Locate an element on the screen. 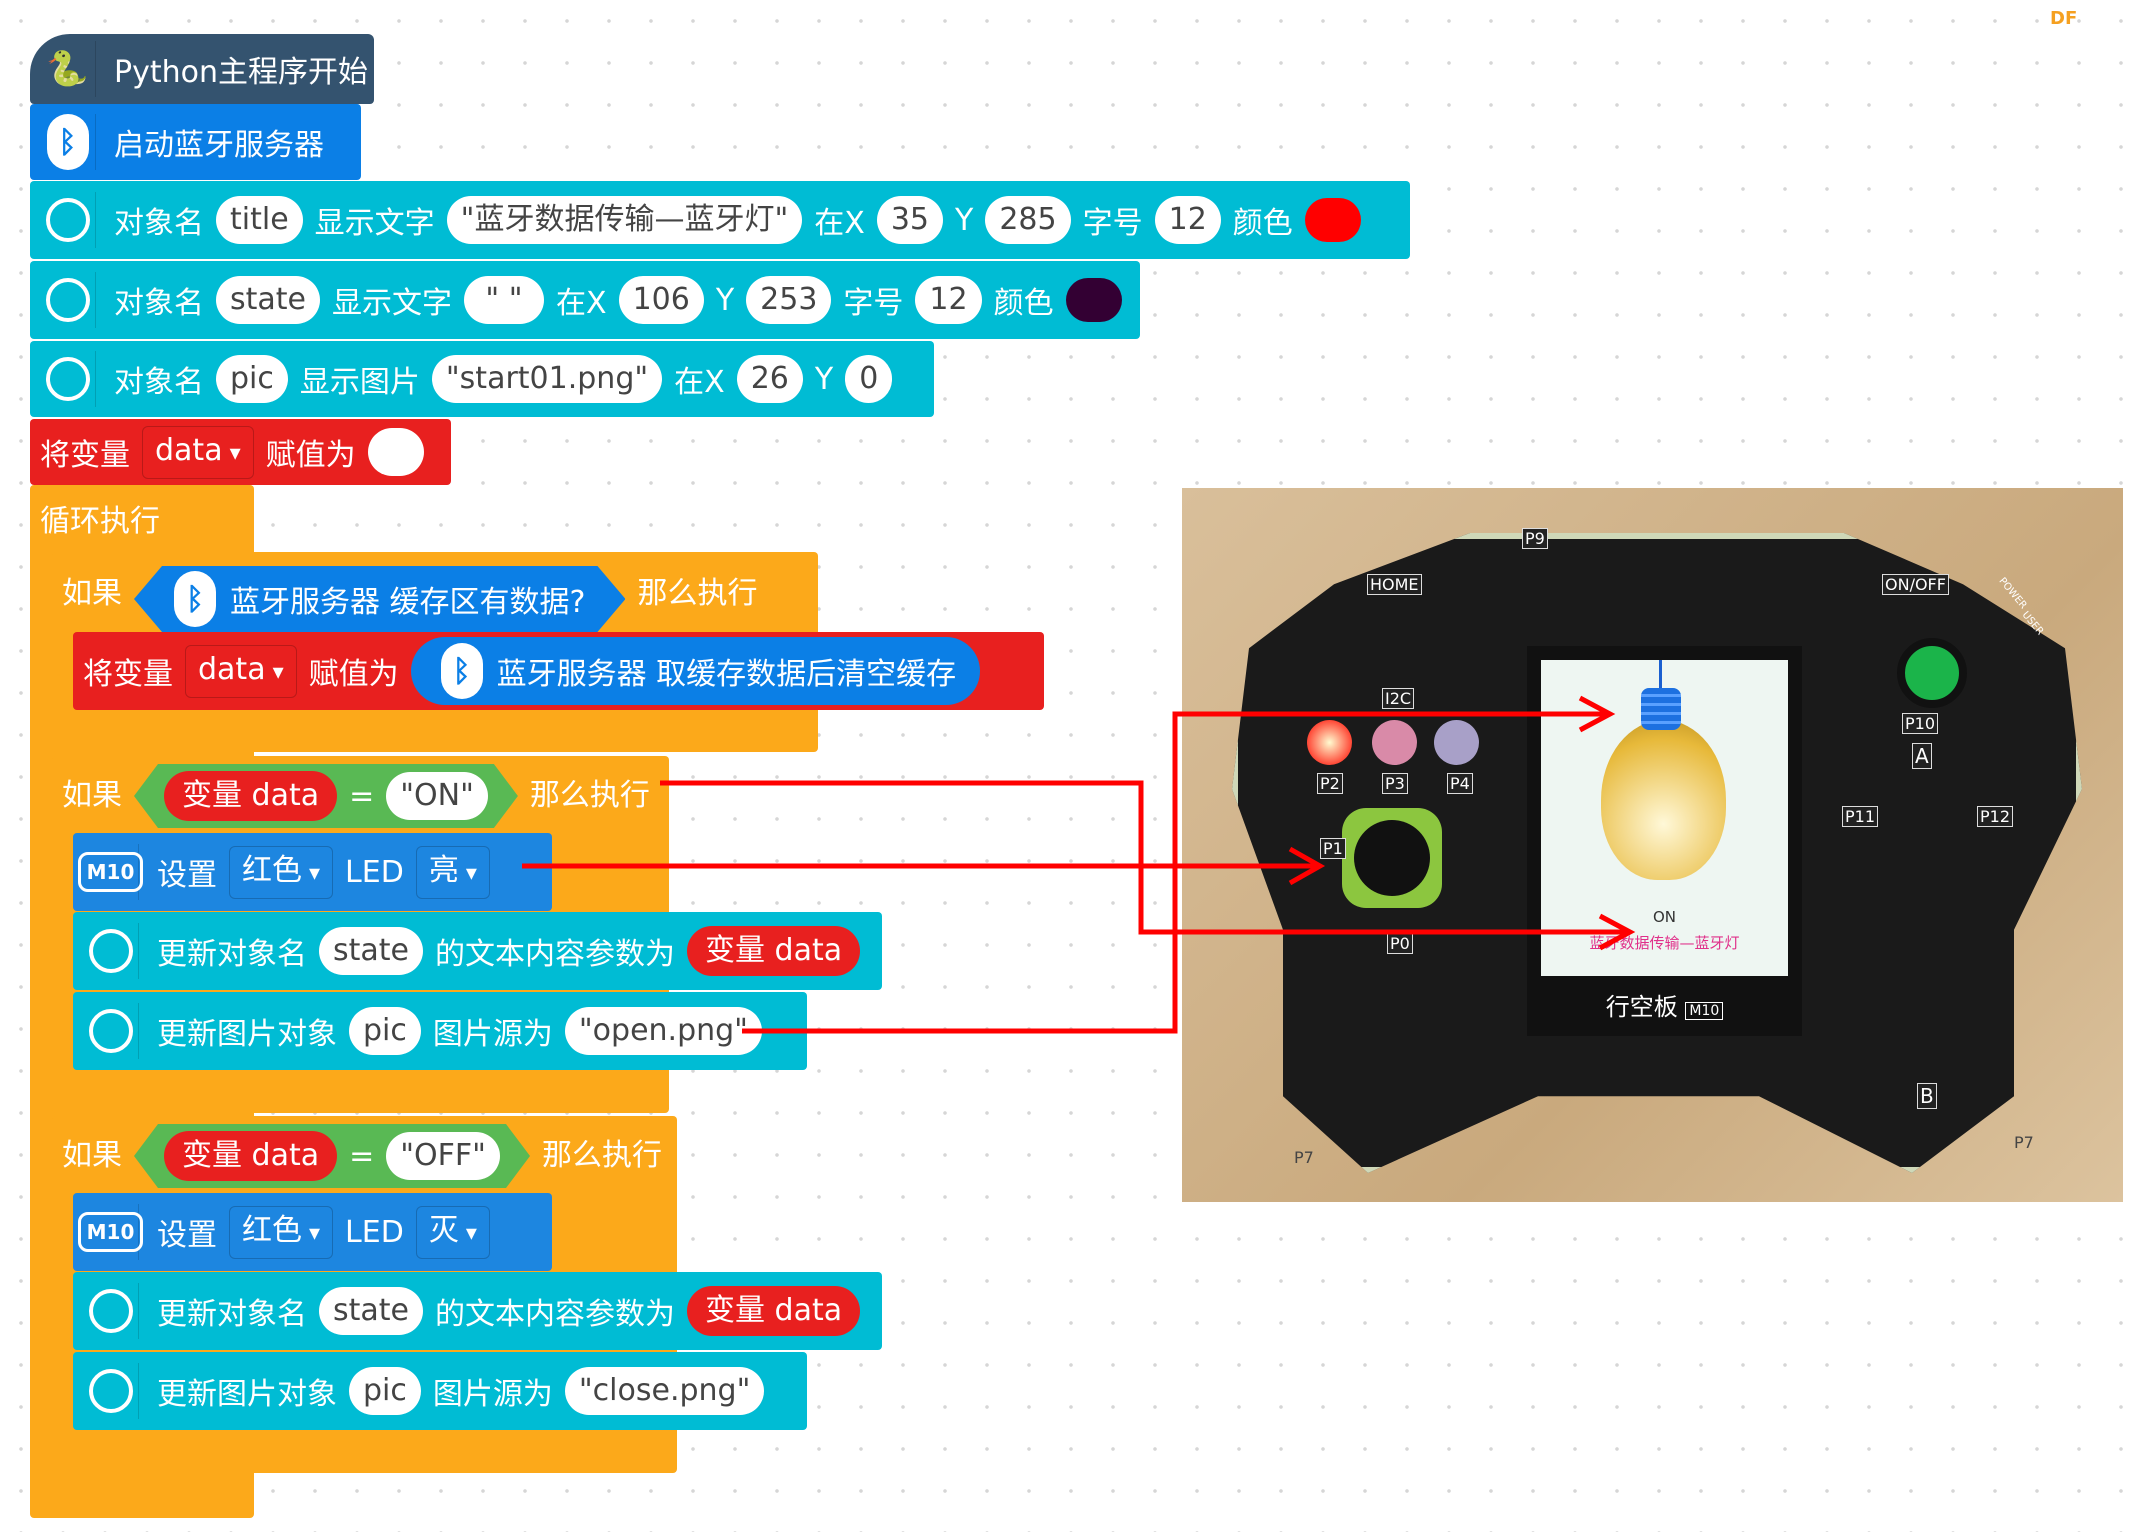 This screenshot has height=1532, width=2143. arrow-pic-to-screen is located at coordinates (1175, 872).